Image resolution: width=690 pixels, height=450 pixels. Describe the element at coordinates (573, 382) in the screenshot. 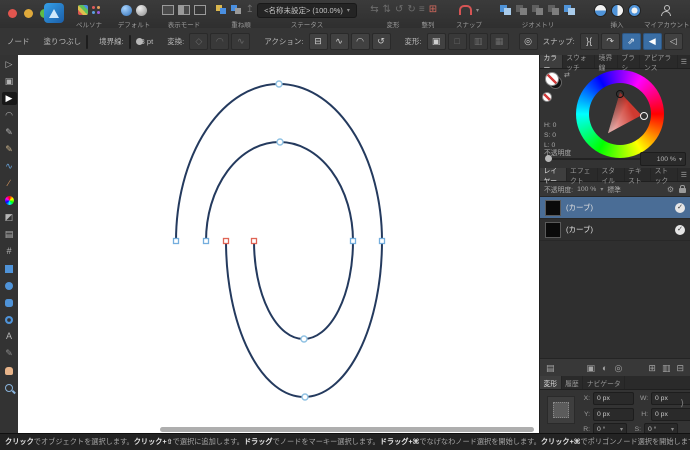

I see `panel-tab: 履歴` at that location.